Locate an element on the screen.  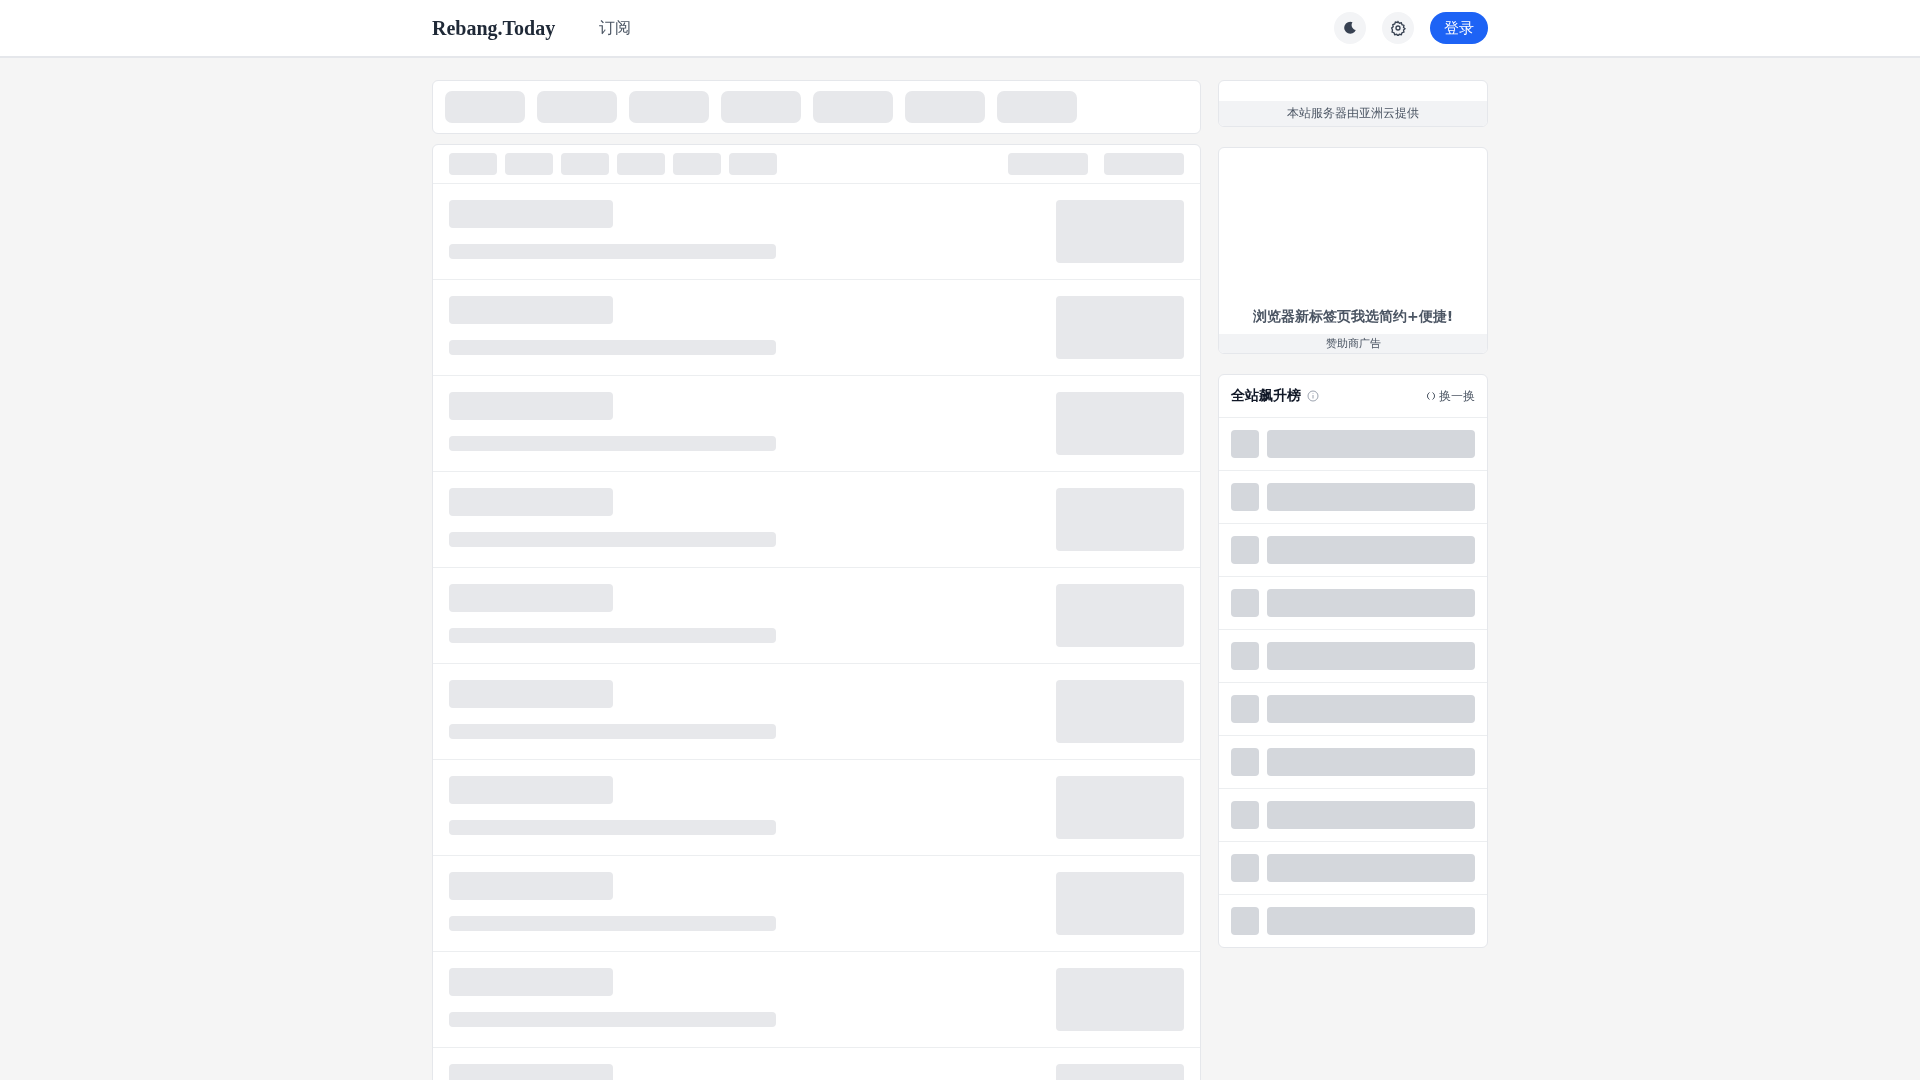
ad-label: 赞助商广告 is located at coordinates (1353, 343).